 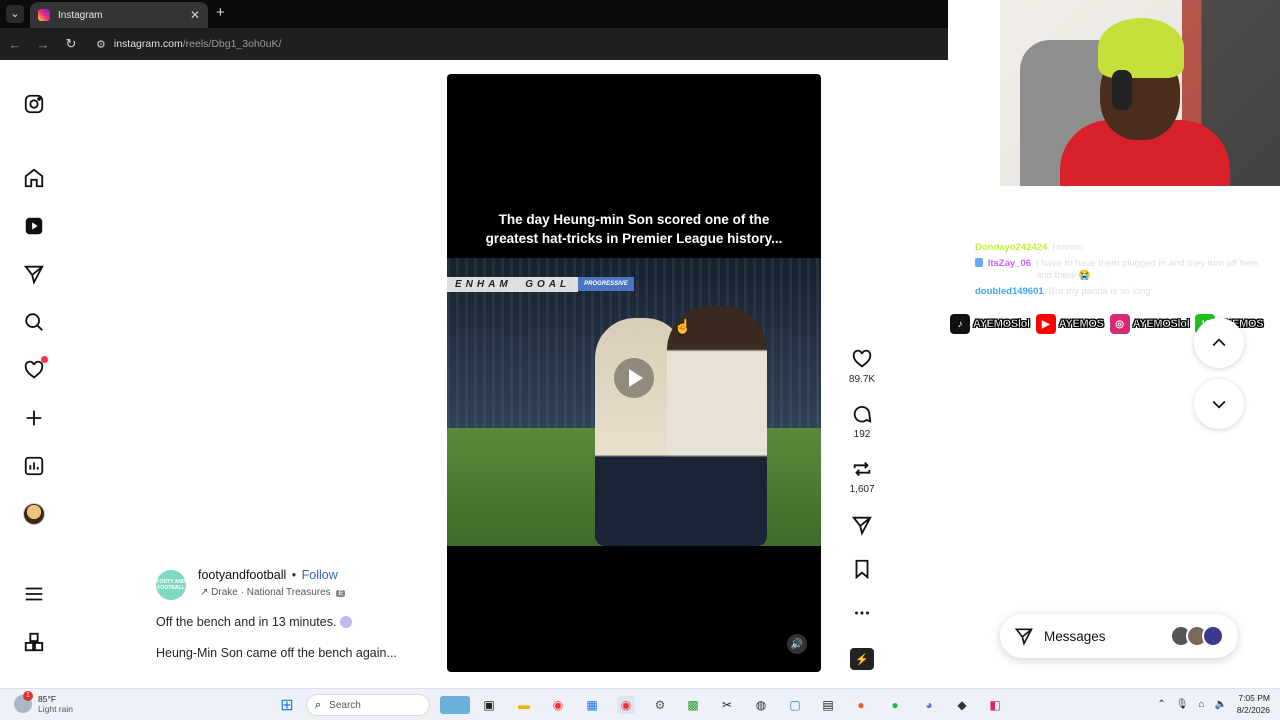 What do you see at coordinates (828, 705) in the screenshot?
I see `epic-games-icon: ▤` at bounding box center [828, 705].